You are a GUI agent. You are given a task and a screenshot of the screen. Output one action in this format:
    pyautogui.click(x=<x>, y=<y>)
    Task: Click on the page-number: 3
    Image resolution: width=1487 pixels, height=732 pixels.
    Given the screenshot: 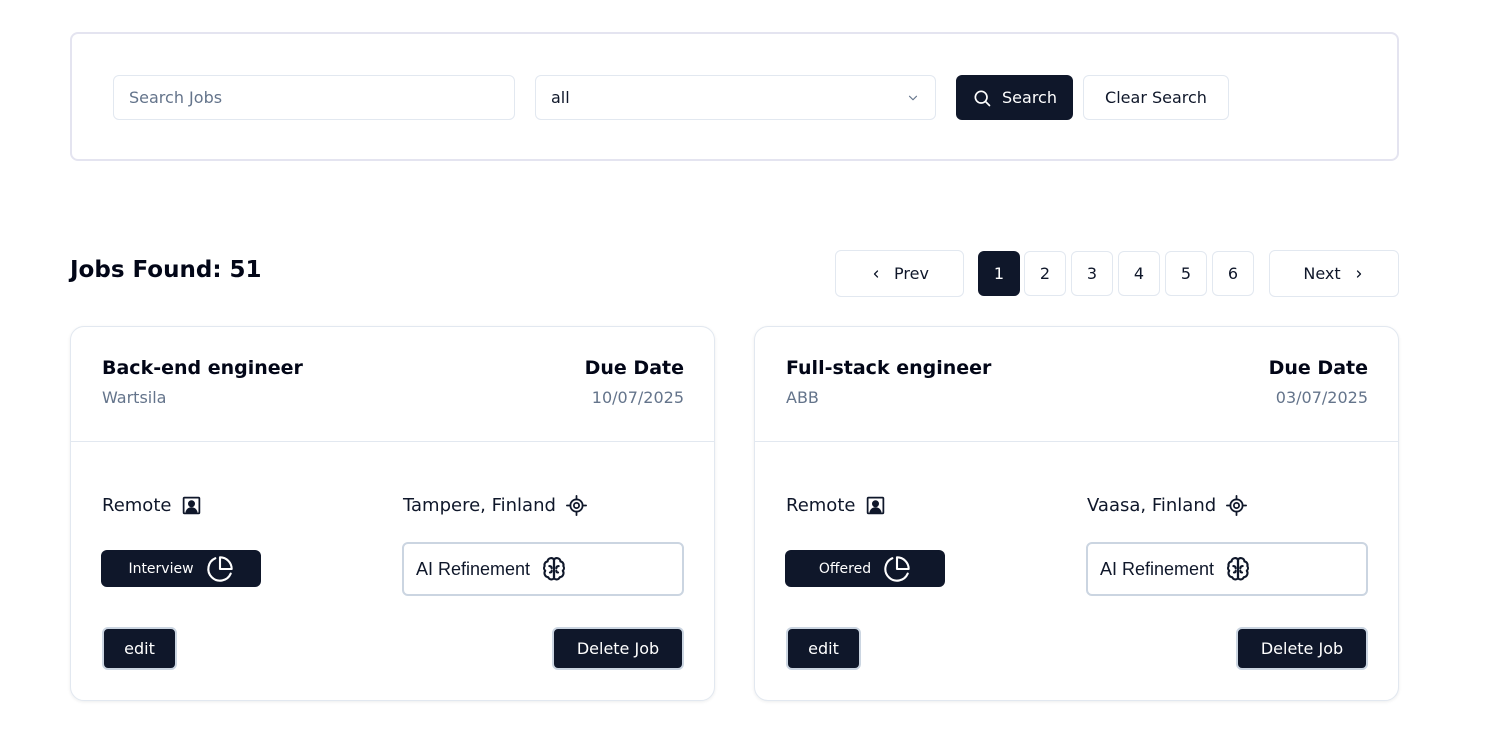 What is the action you would take?
    pyautogui.click(x=1092, y=273)
    